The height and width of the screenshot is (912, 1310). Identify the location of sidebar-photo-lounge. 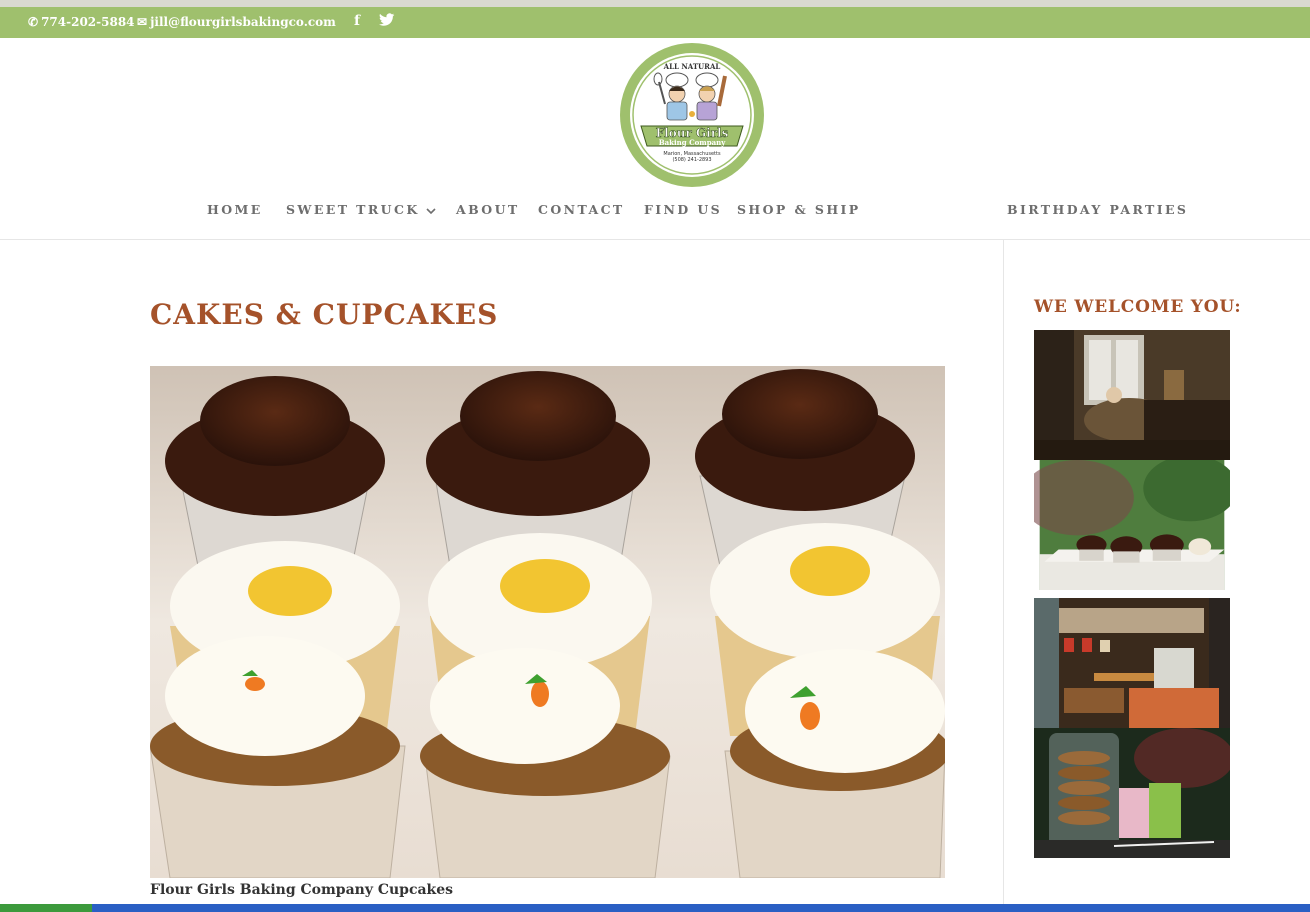
(1132, 395).